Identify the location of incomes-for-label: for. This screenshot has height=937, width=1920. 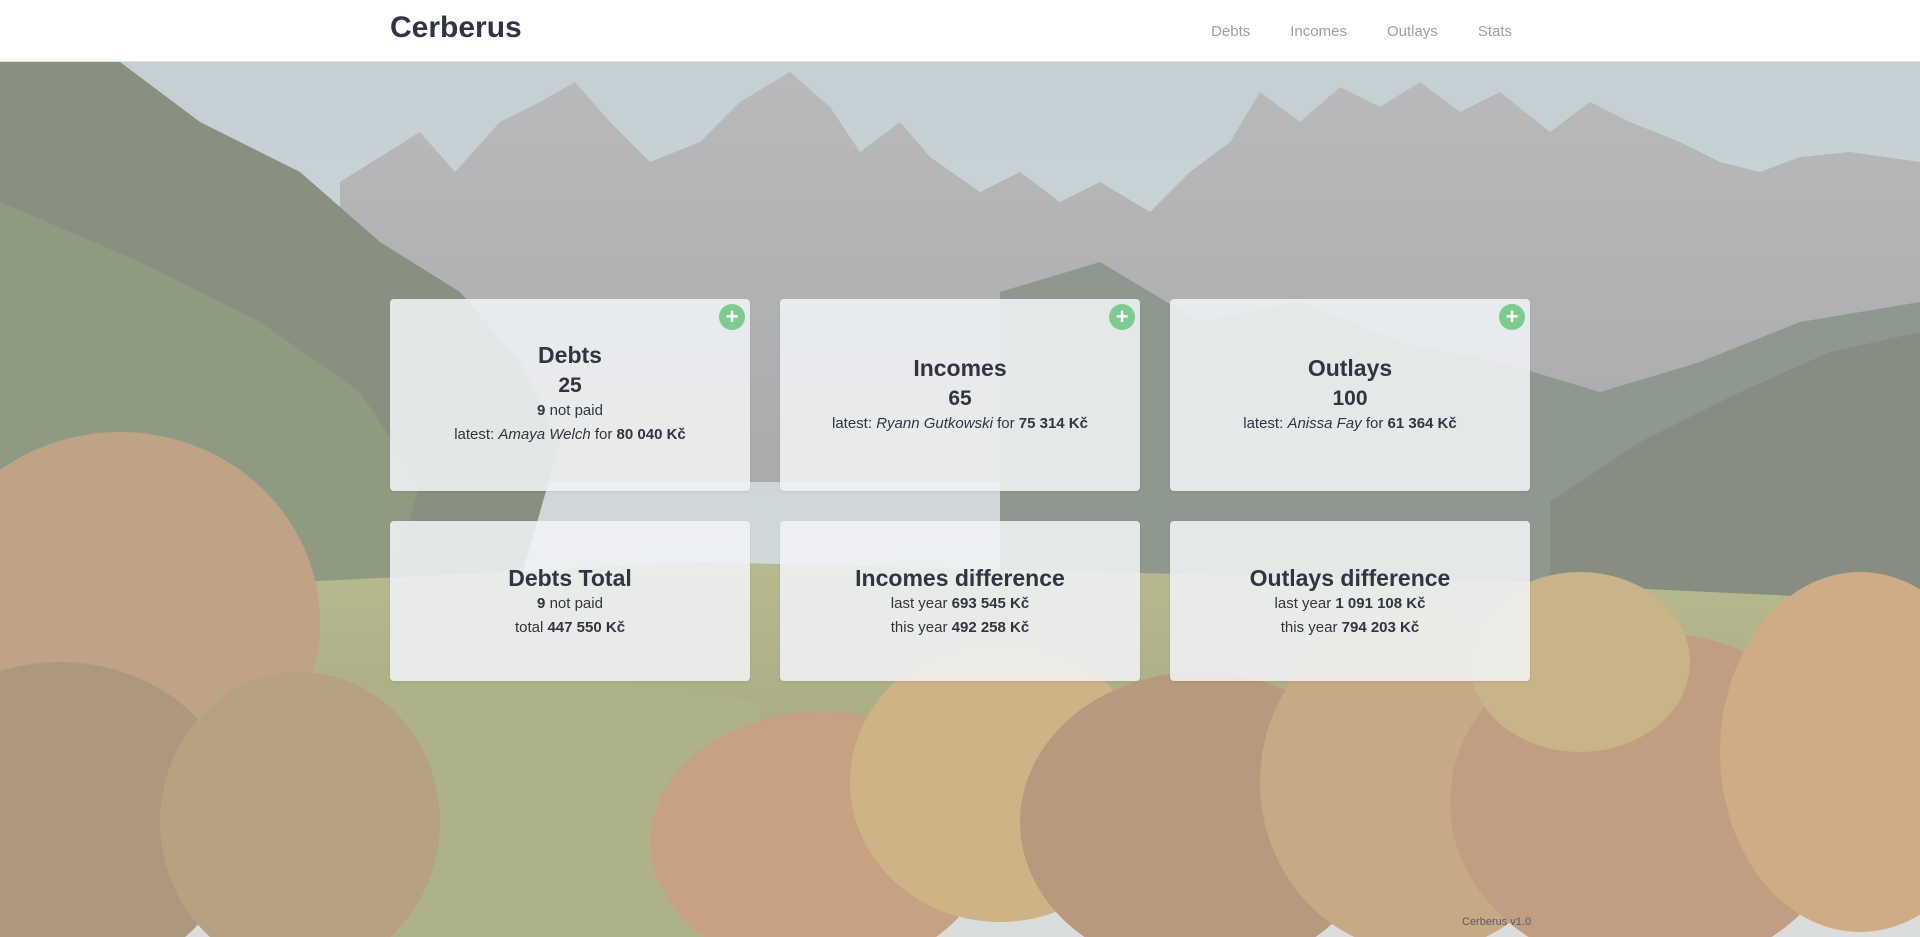
(1006, 423).